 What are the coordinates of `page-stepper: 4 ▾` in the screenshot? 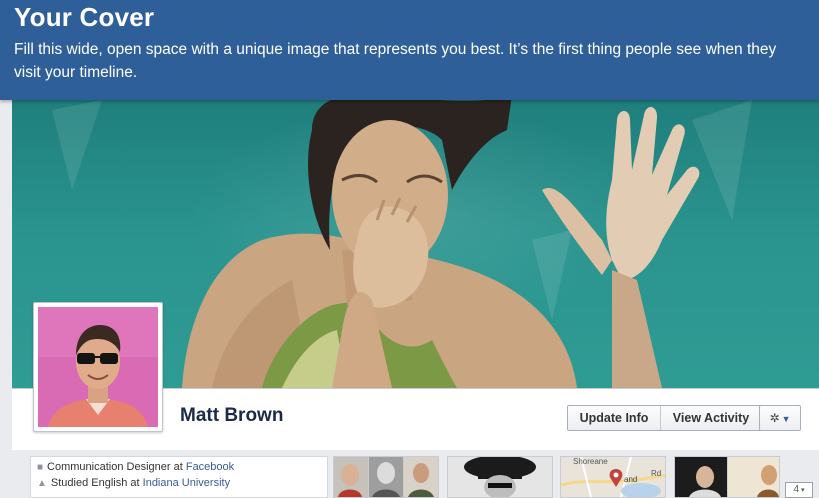 It's located at (799, 490).